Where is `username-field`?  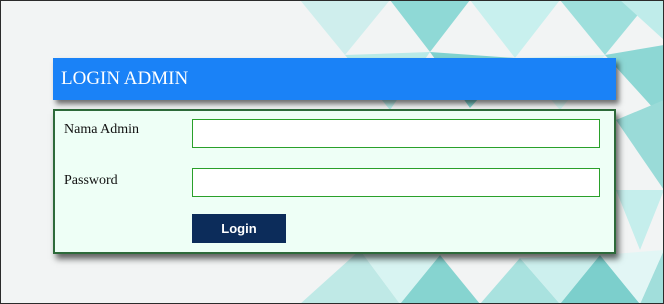 username-field is located at coordinates (396, 133).